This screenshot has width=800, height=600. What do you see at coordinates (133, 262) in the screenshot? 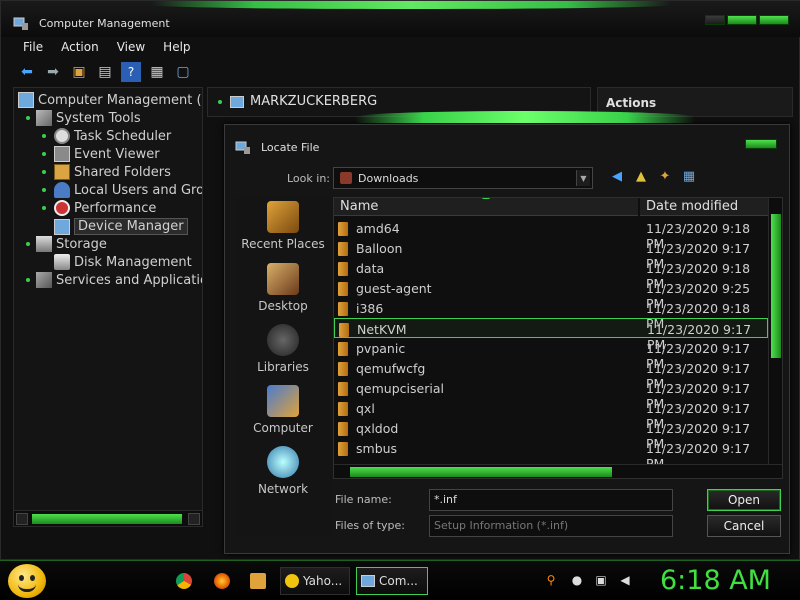
I see `tree-label: Disk Management` at bounding box center [133, 262].